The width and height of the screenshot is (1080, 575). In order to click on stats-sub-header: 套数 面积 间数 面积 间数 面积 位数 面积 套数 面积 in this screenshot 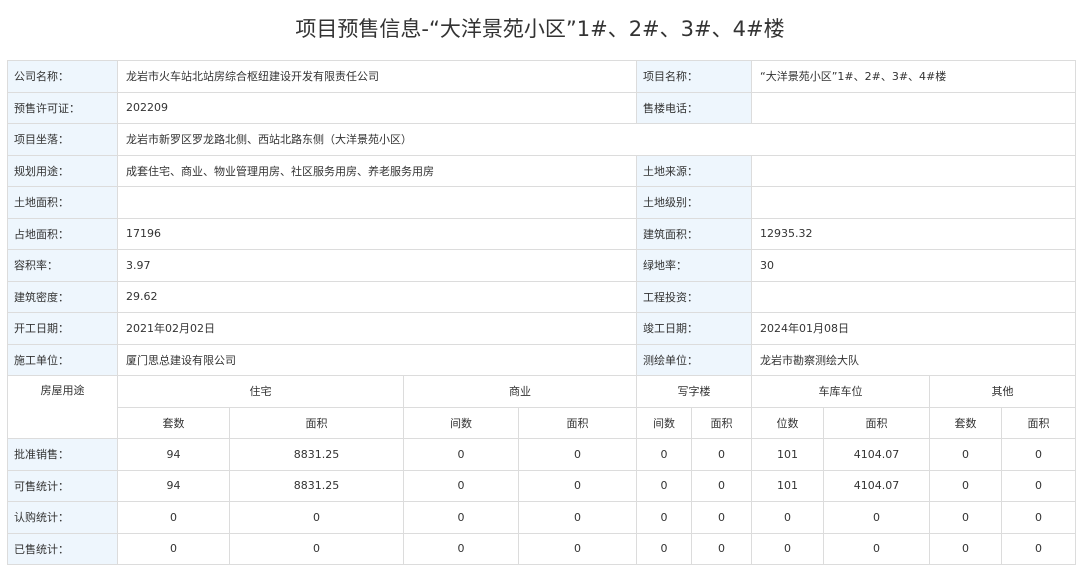, I will do `click(542, 422)`.